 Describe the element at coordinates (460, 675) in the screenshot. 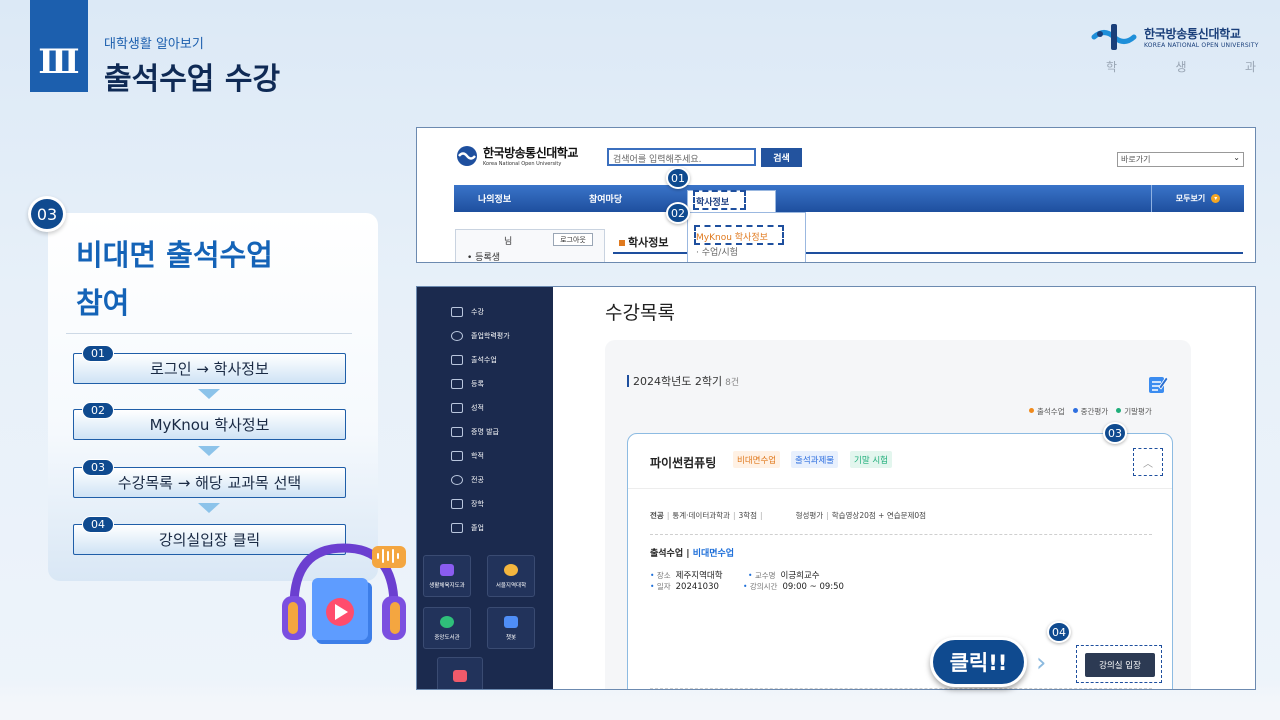

I see `layers-icon` at that location.